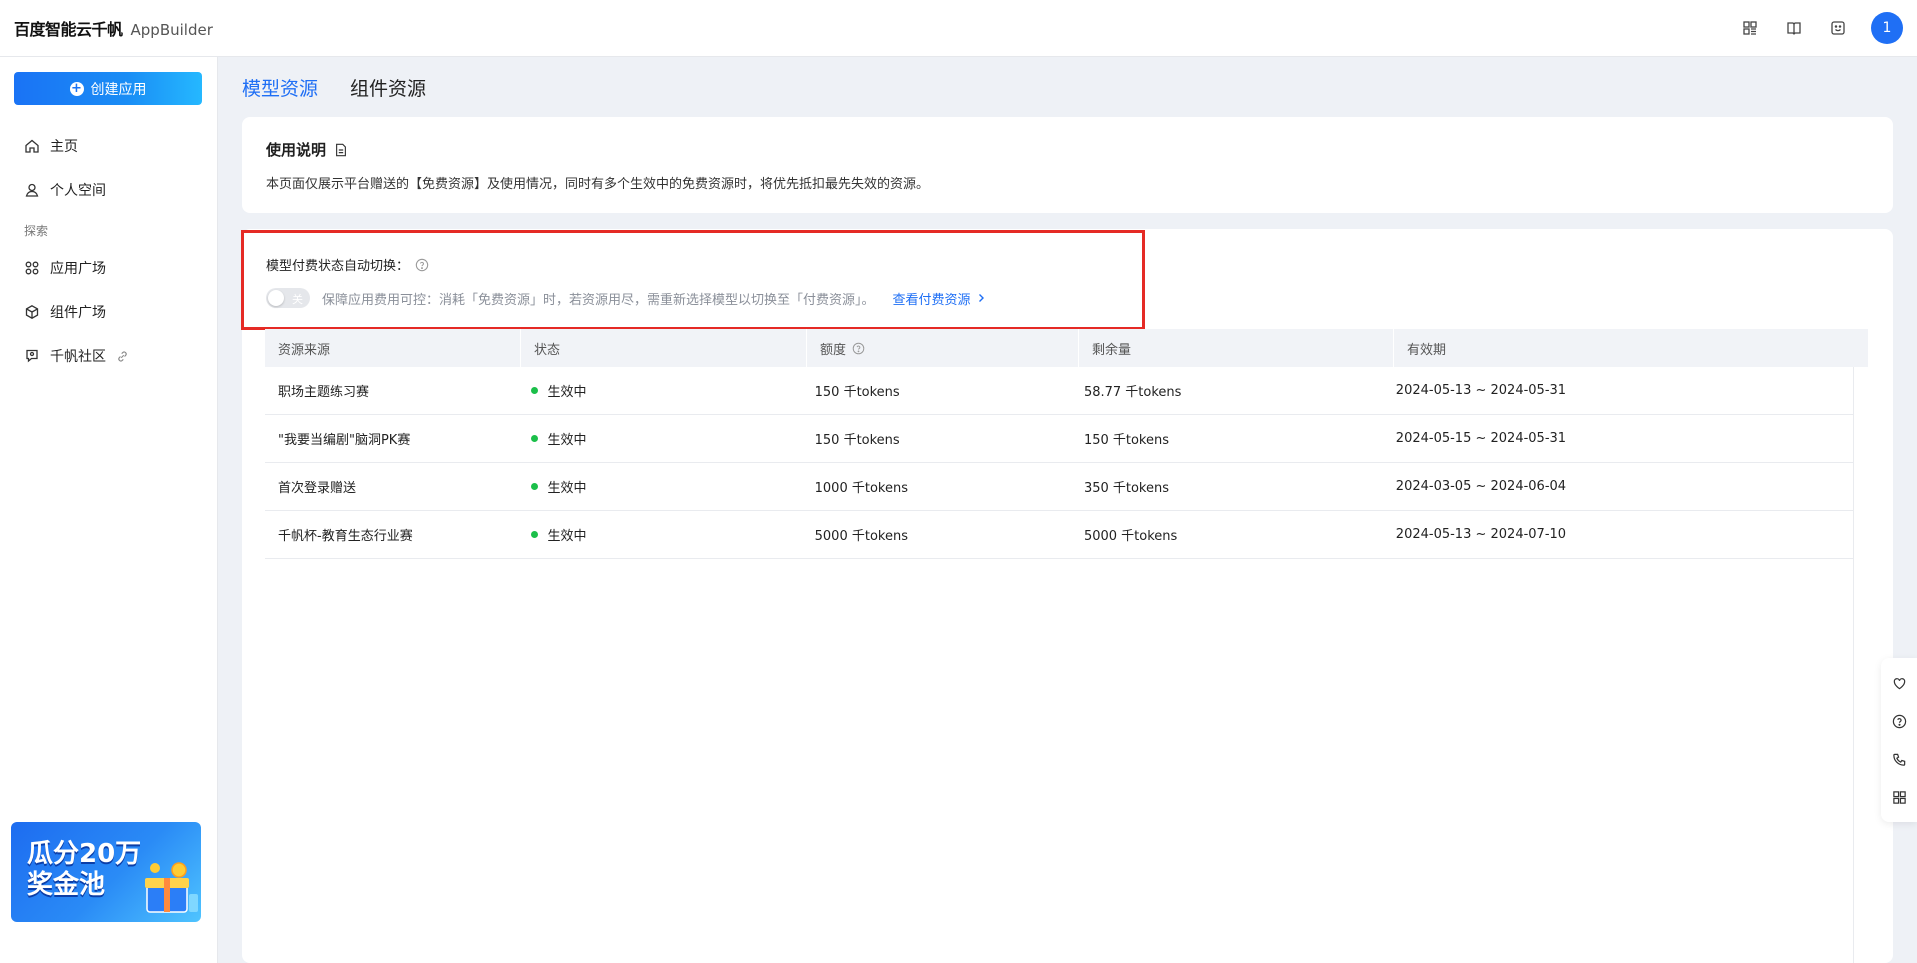 Image resolution: width=1917 pixels, height=963 pixels. Describe the element at coordinates (981, 298) in the screenshot. I see `chevron-right-icon` at that location.